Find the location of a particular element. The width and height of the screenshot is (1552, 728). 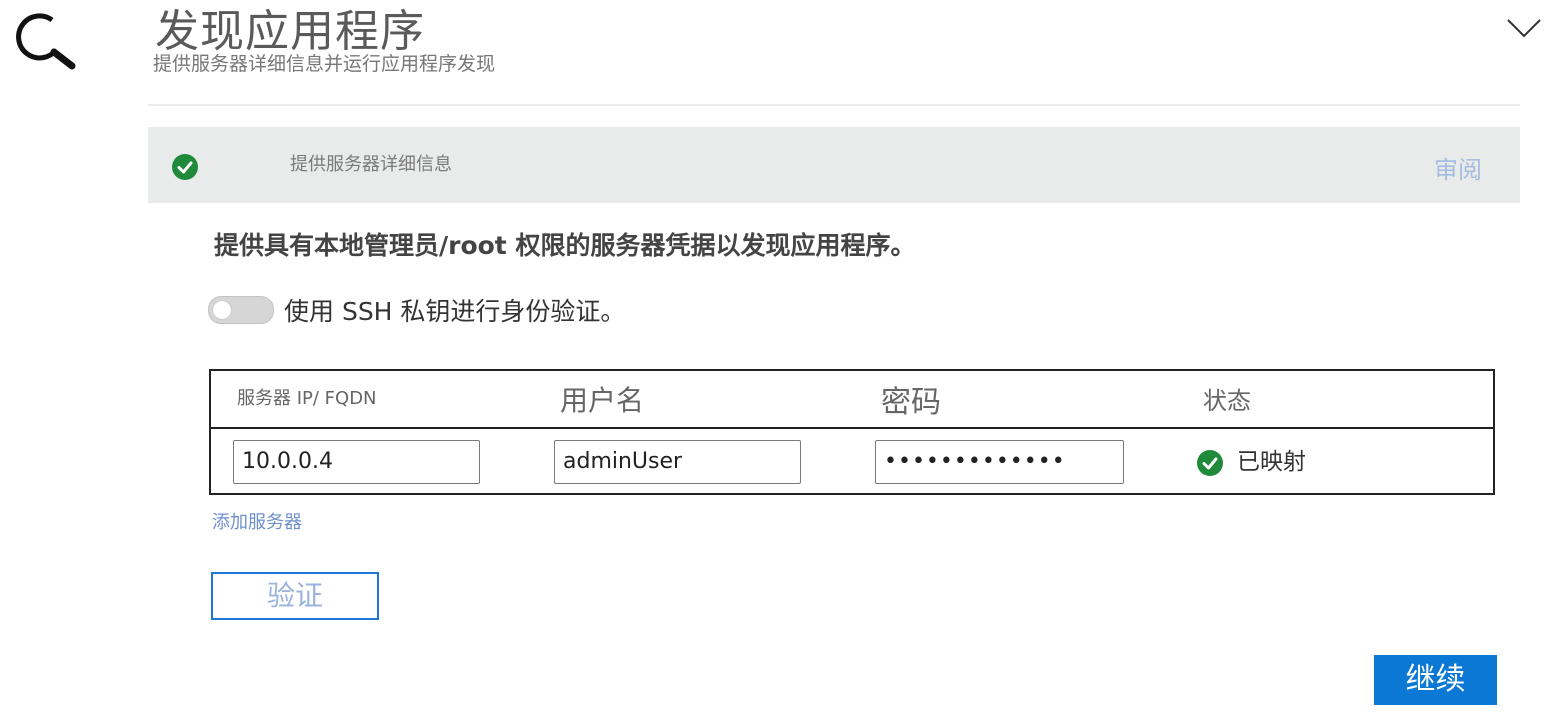

magnifier-icon is located at coordinates (46, 41).